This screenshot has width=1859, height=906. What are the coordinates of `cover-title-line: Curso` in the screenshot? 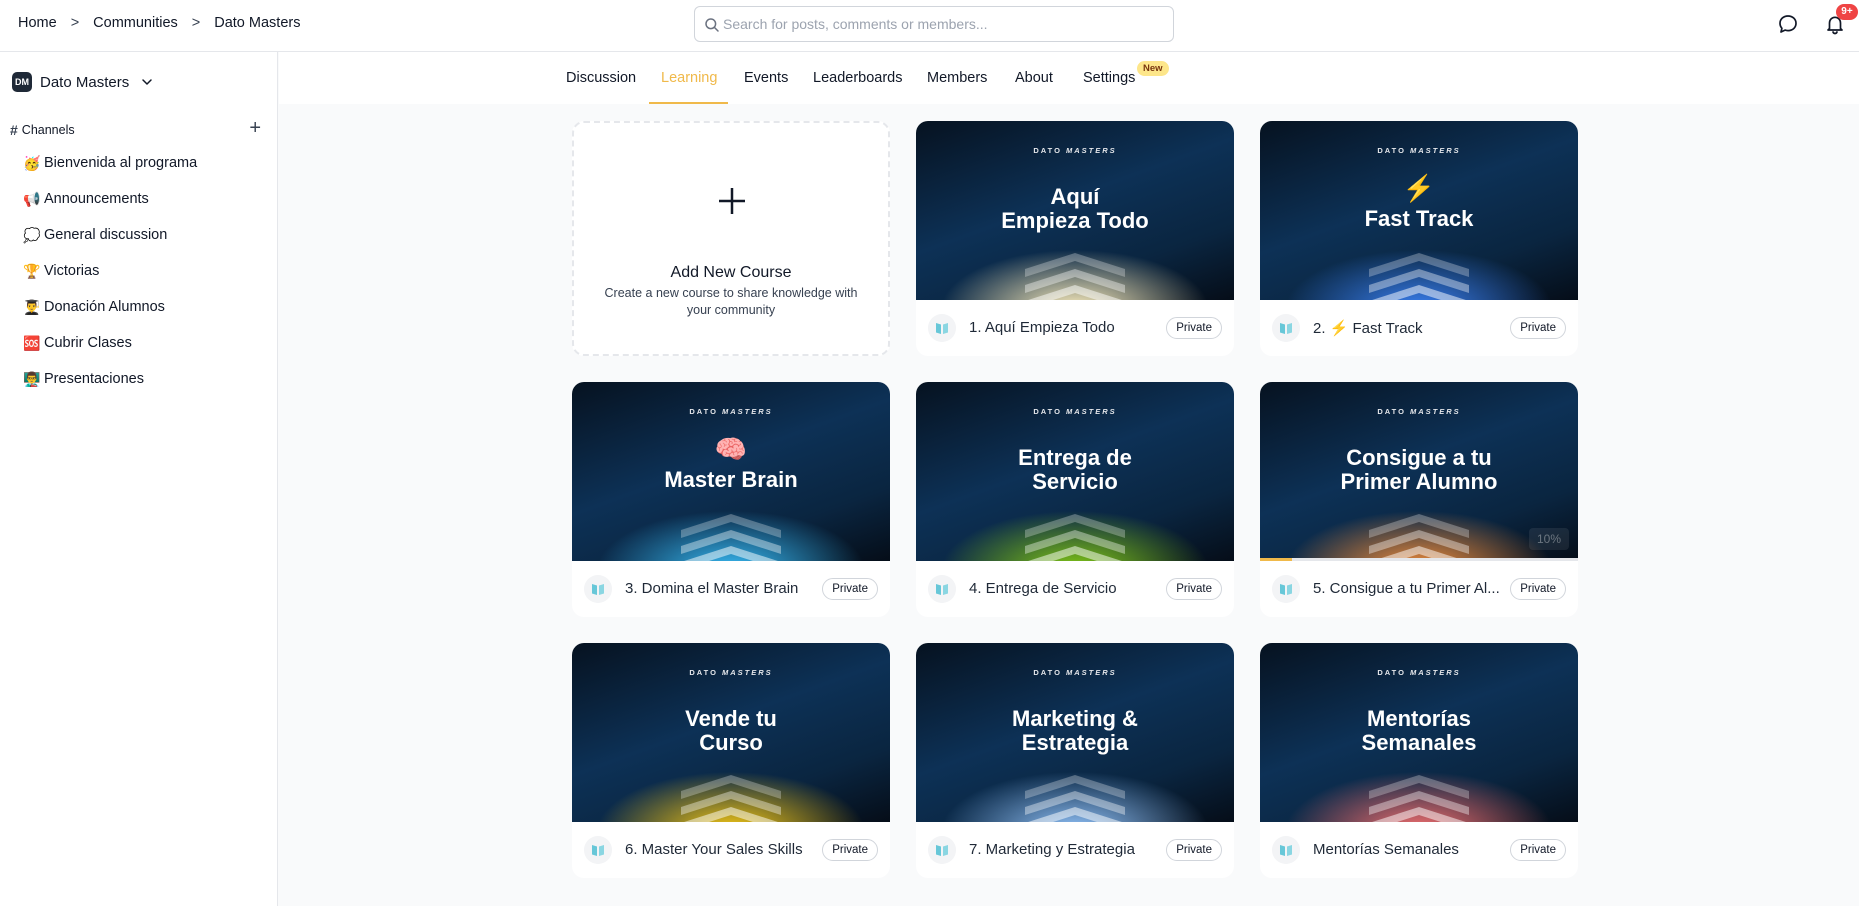 It's located at (731, 742).